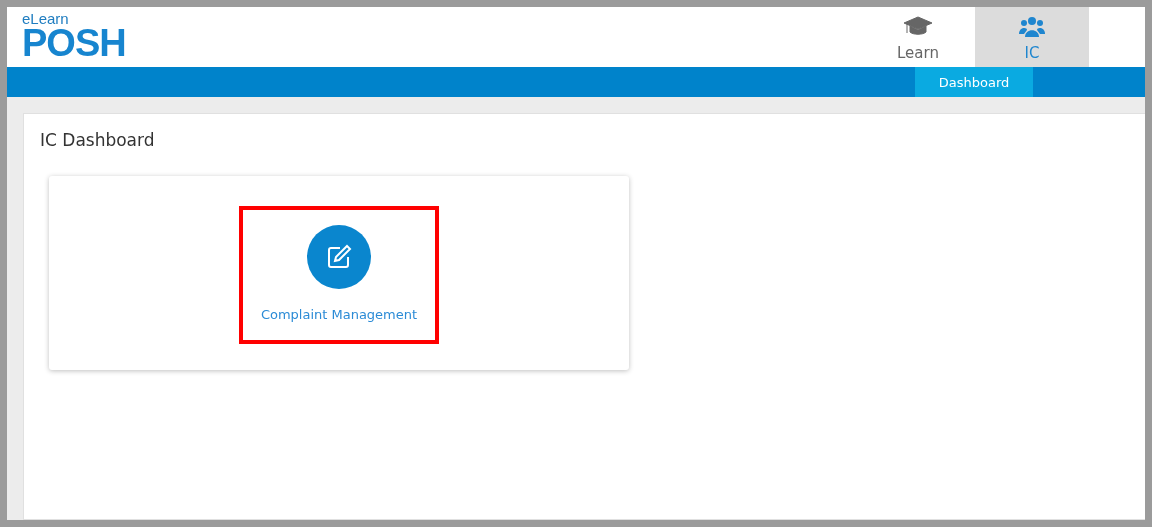 Image resolution: width=1152 pixels, height=527 pixels. What do you see at coordinates (974, 82) in the screenshot?
I see `nav-link: Dashboard` at bounding box center [974, 82].